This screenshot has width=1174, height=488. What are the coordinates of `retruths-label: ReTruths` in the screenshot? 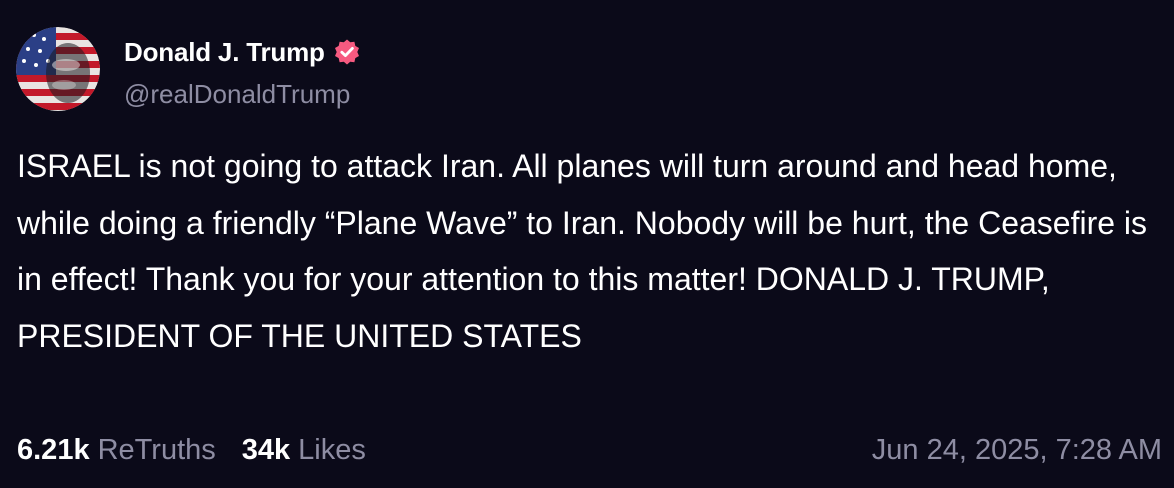 It's located at (156, 449).